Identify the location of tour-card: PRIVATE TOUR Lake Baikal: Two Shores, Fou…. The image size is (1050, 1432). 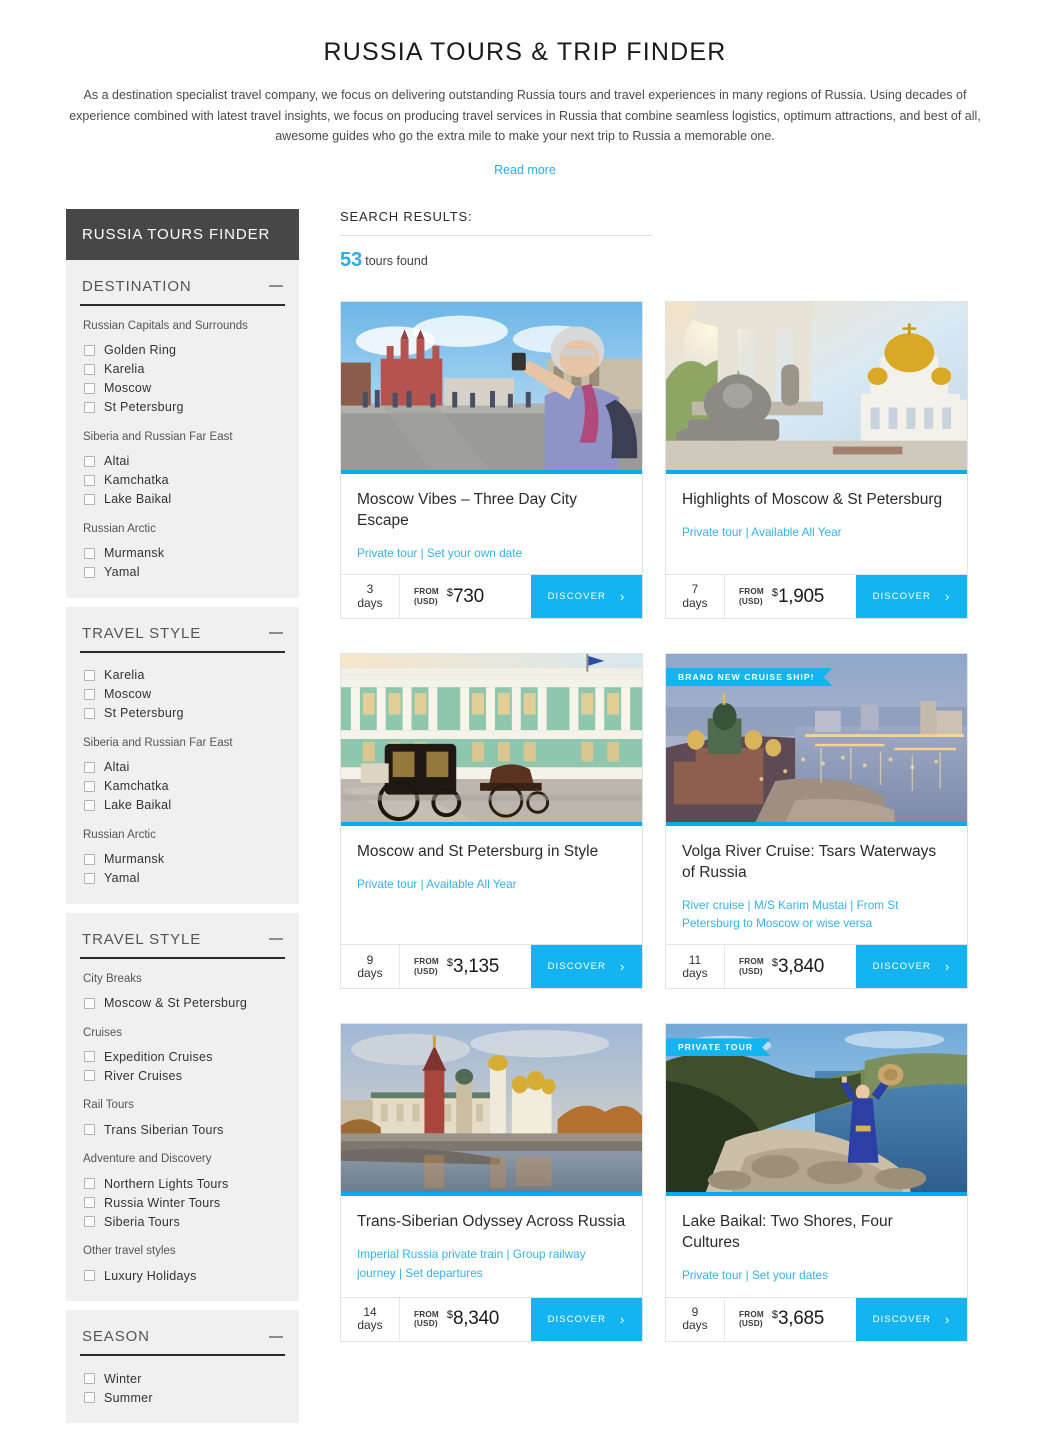
(816, 1182).